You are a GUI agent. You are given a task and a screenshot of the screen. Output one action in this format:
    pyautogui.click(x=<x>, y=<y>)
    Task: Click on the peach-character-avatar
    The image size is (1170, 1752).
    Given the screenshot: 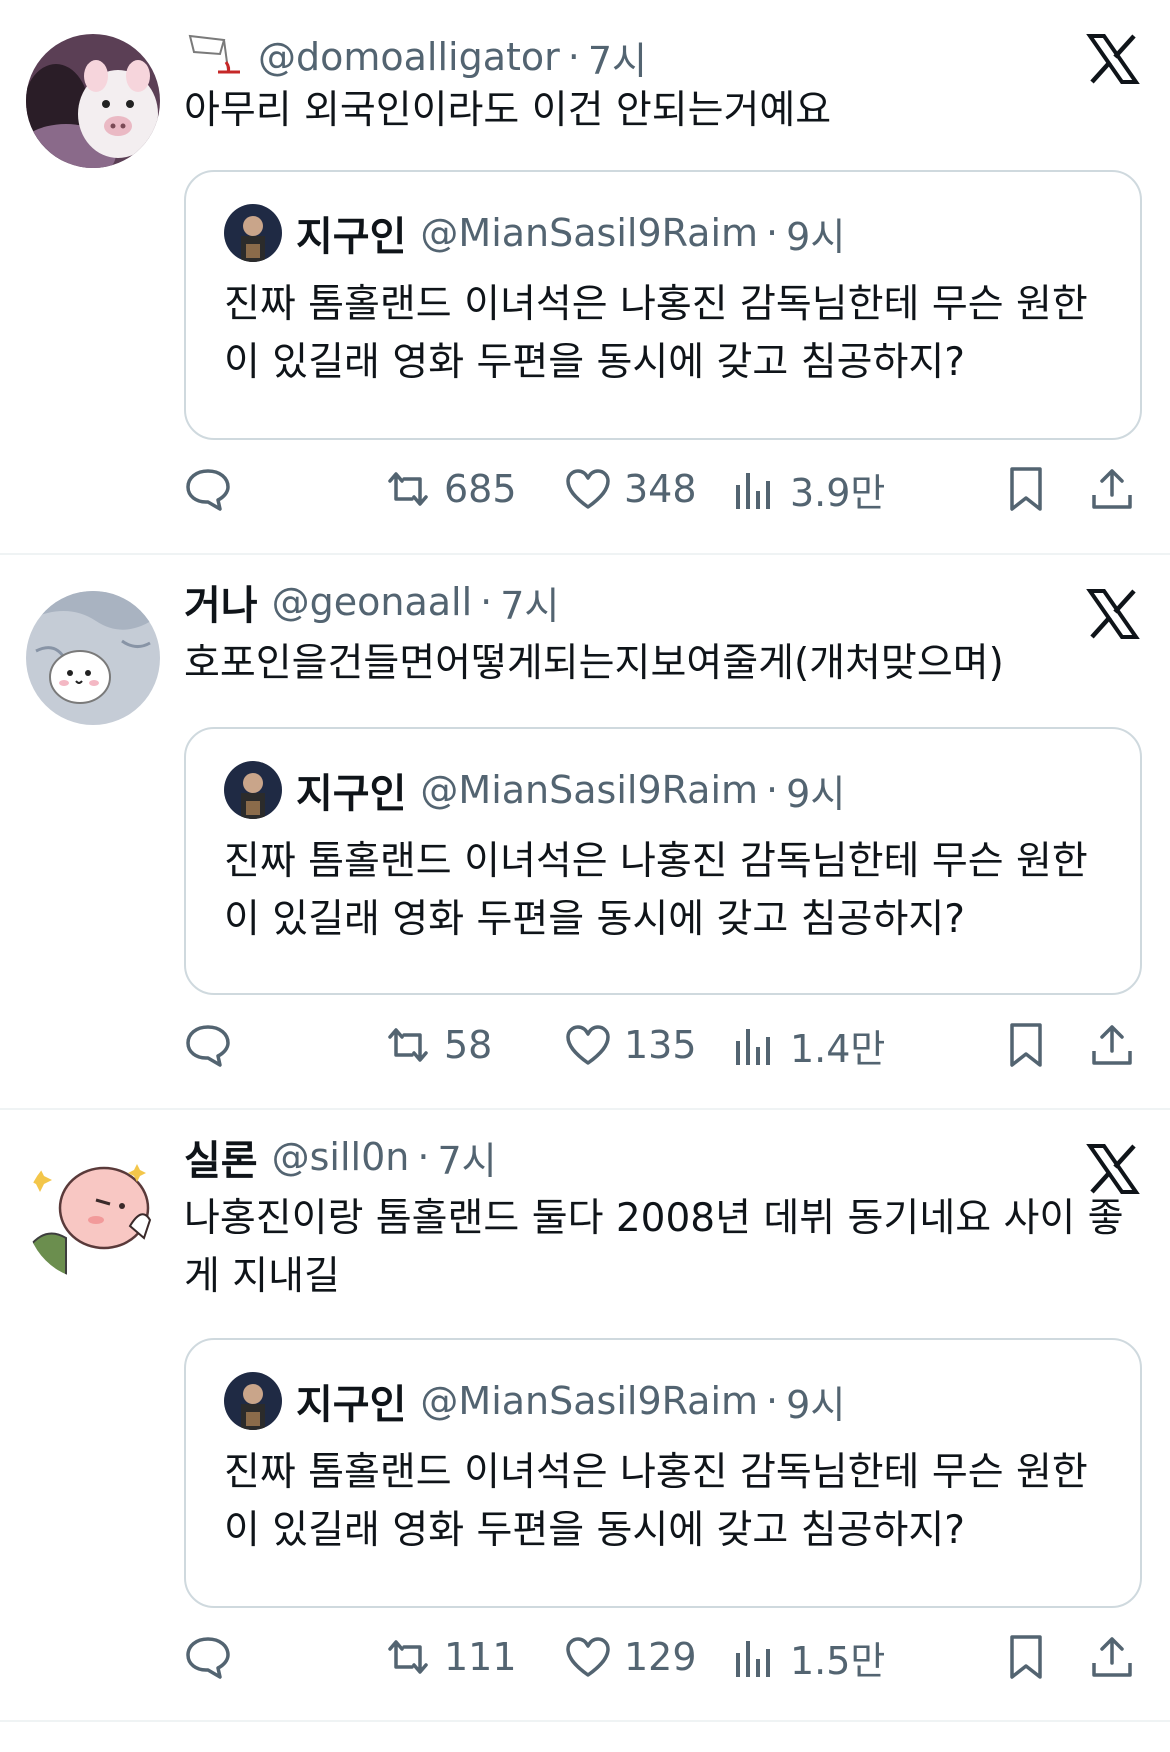 What is the action you would take?
    pyautogui.click(x=93, y=1213)
    